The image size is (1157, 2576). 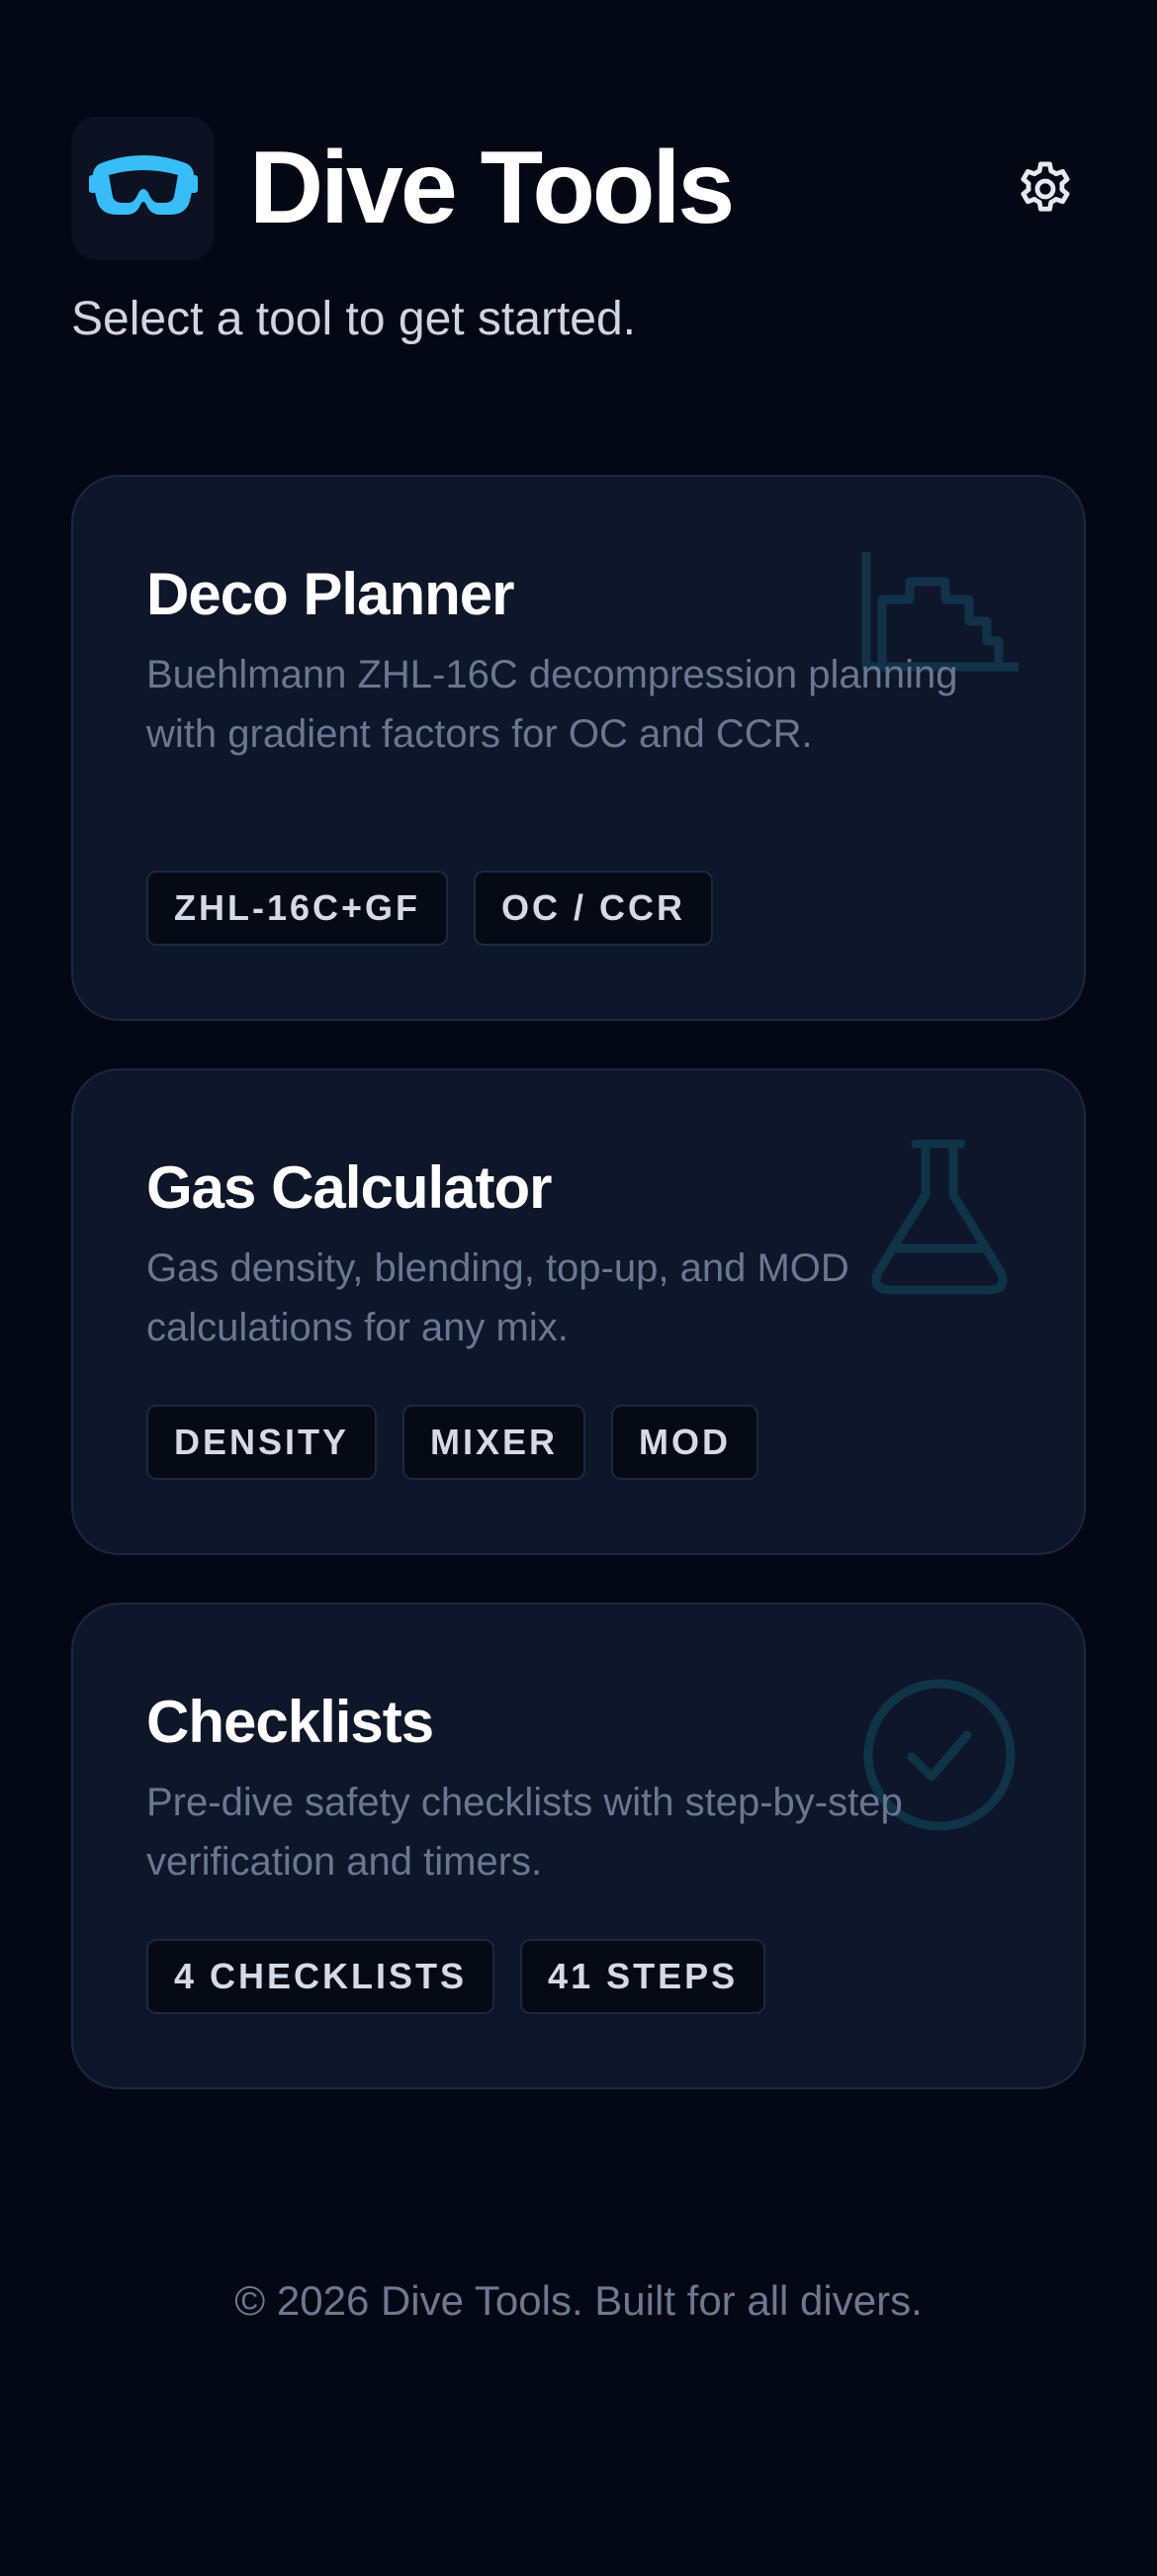 I want to click on page-subtitle: Select a tool to get started., so click(x=354, y=319).